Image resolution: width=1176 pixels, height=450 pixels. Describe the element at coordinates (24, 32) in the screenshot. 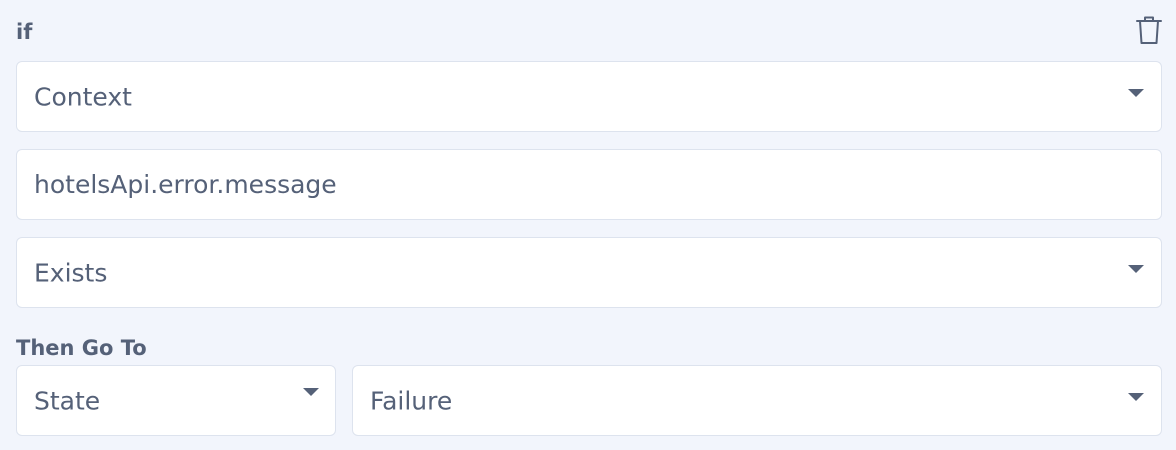

I see `if-label: if` at that location.